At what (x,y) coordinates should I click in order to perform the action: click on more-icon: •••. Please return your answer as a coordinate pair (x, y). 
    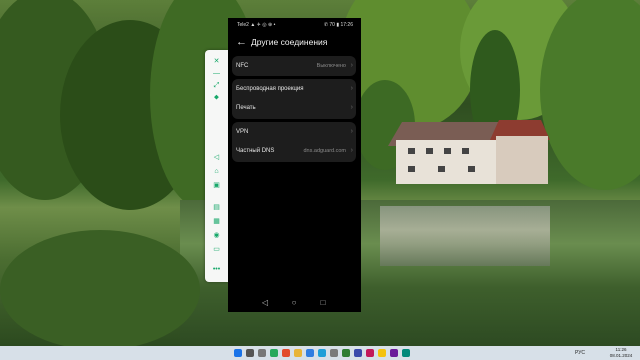
    Looking at the image, I should click on (216, 270).